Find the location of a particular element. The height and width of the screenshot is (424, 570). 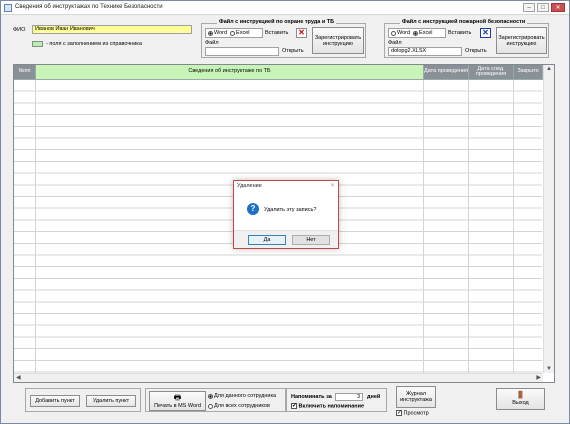

fire-radio-word-label: Word is located at coordinates (404, 33).